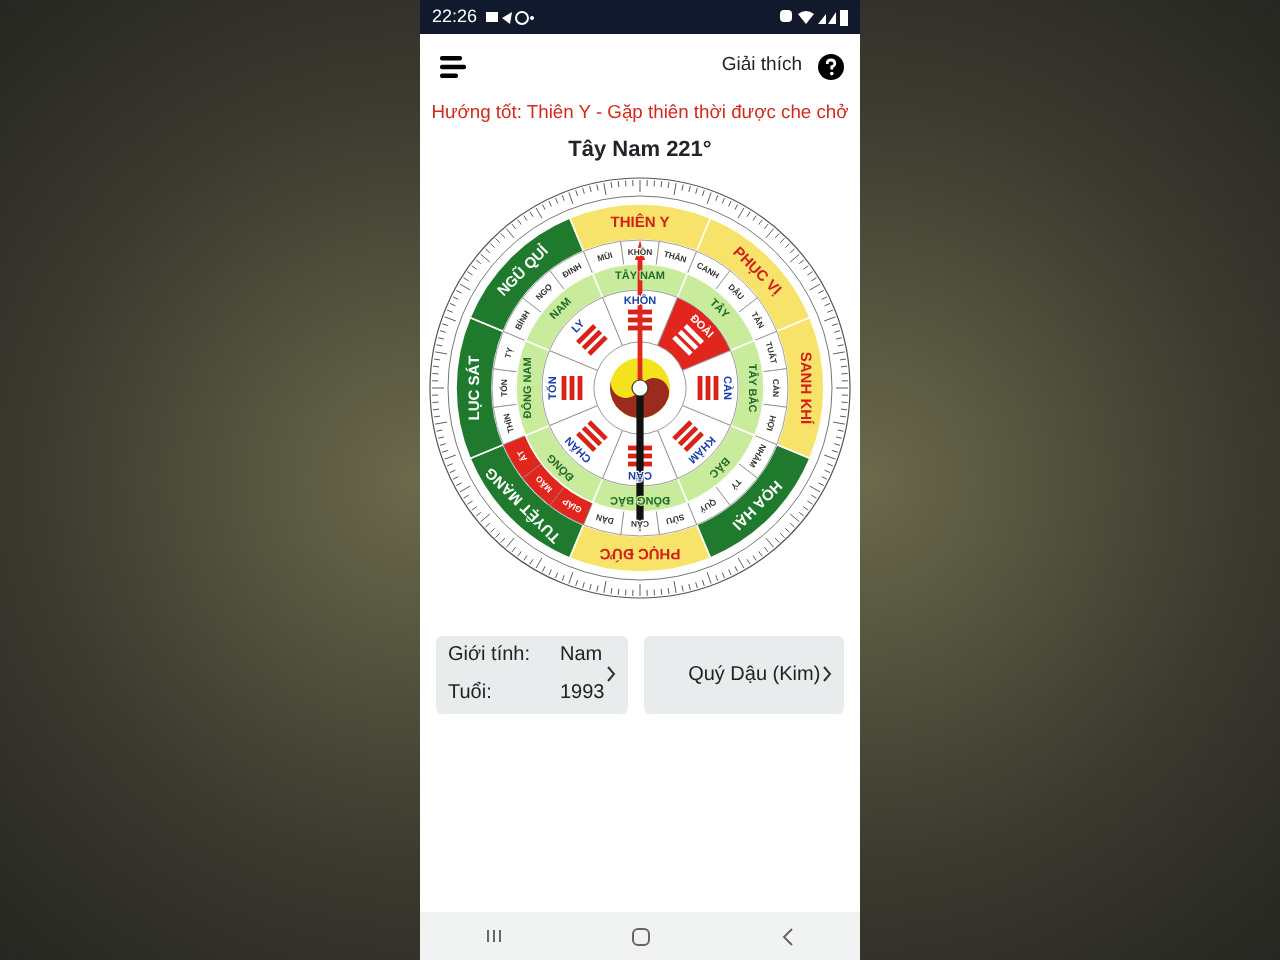 The image size is (1280, 960). I want to click on recent-apps-icon, so click(493, 936).